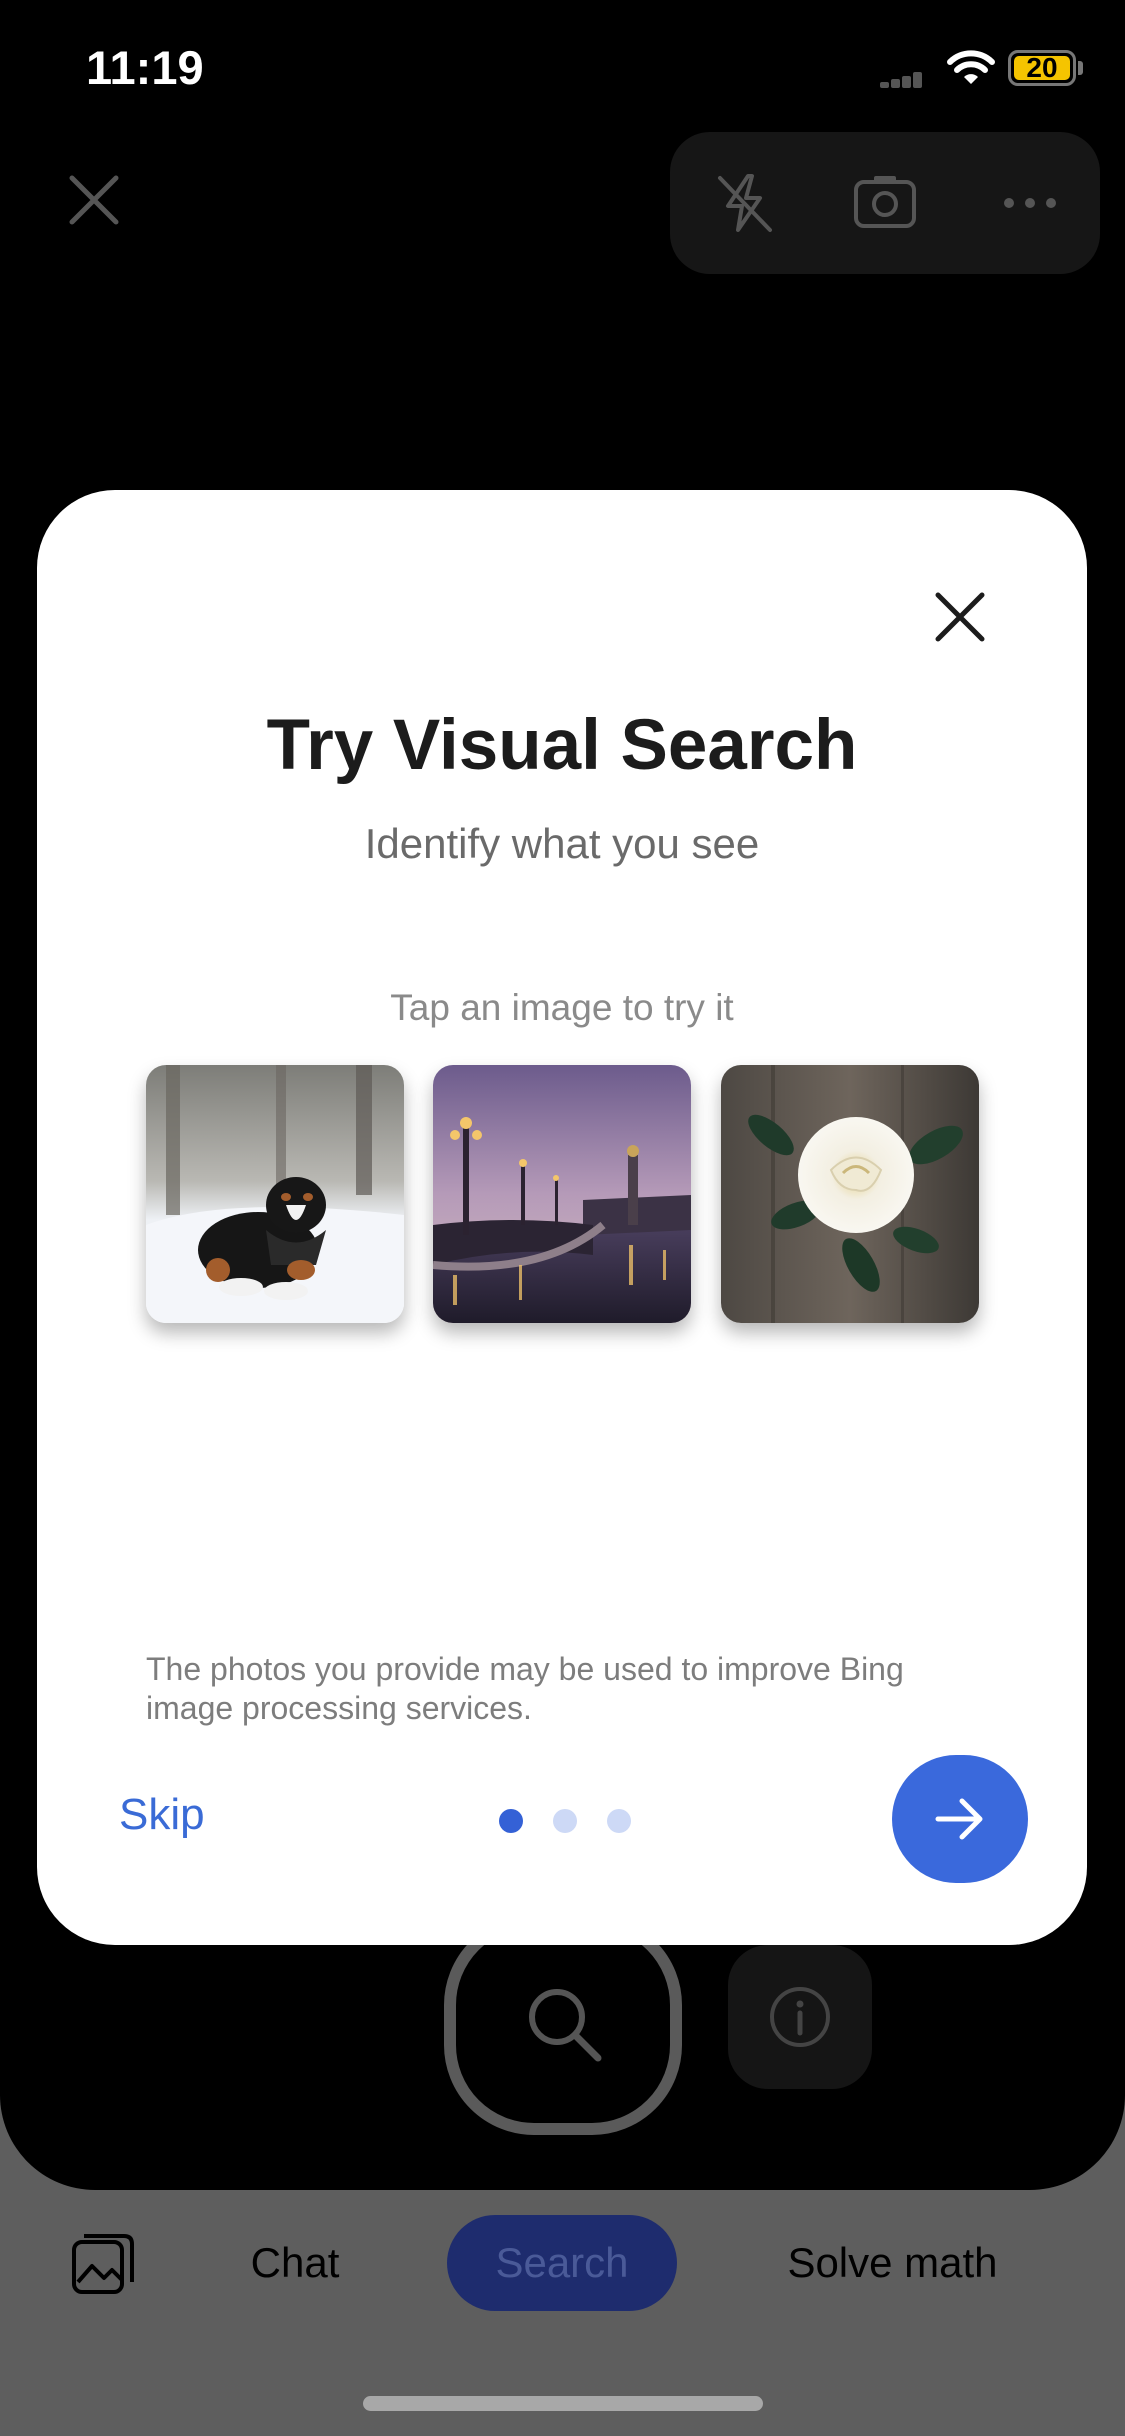  I want to click on battery-icon: 20, so click(1042, 68).